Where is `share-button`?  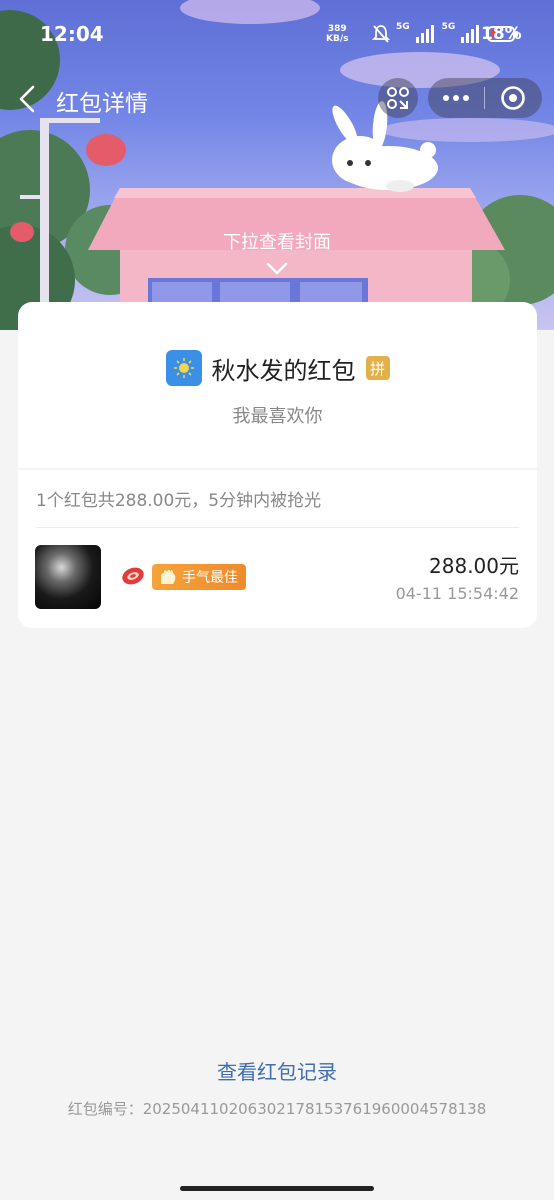
share-button is located at coordinates (398, 98).